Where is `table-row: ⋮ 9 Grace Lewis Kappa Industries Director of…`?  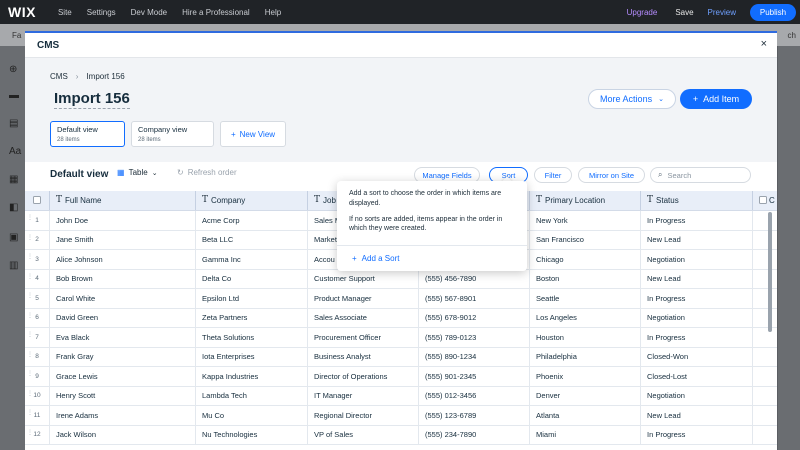 table-row: ⋮ 9 Grace Lewis Kappa Industries Director of… is located at coordinates (401, 377).